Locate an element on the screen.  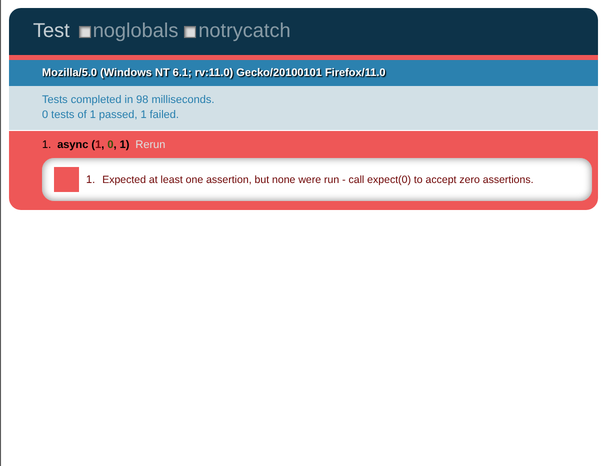
user-agent-text: Mozilla/5.0 (Windows NT 6.1; rv:11.0) Gecko/20100101 Firefox/11.0 is located at coordinates (214, 73).